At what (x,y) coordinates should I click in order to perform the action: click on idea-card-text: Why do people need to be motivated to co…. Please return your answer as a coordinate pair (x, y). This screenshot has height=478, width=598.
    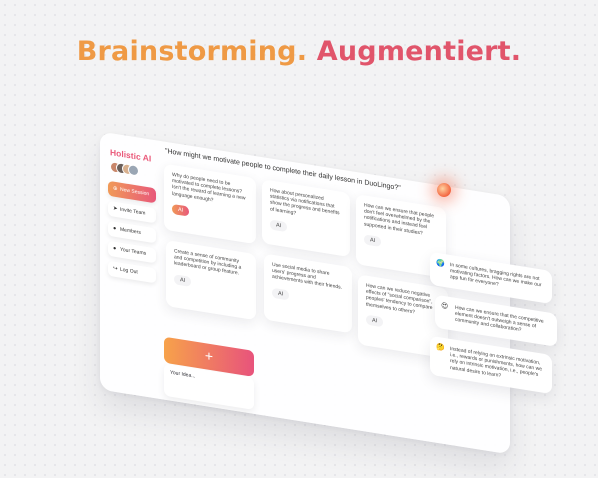
    Looking at the image, I should click on (209, 187).